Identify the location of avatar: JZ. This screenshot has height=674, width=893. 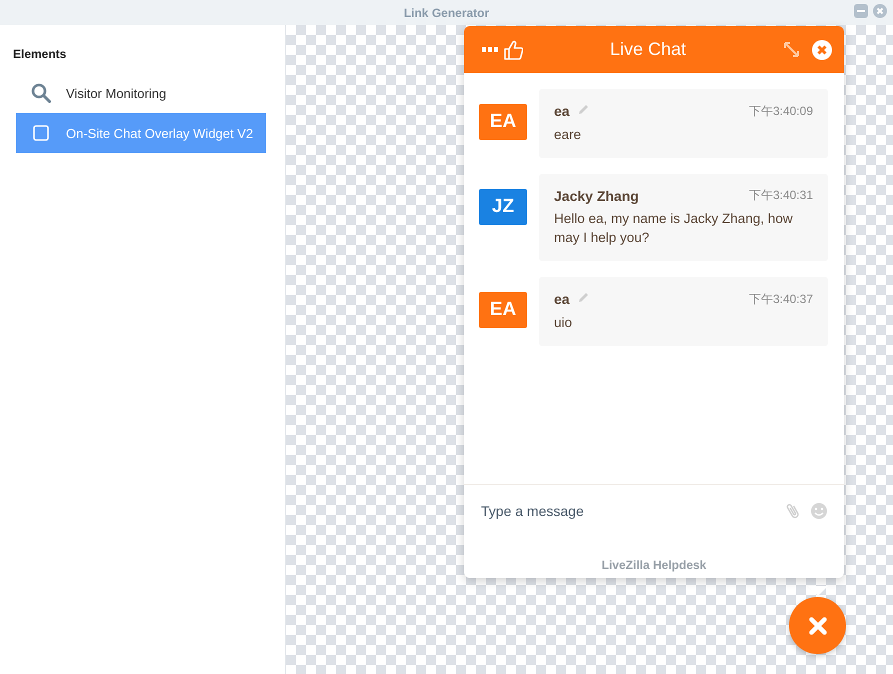
(503, 207).